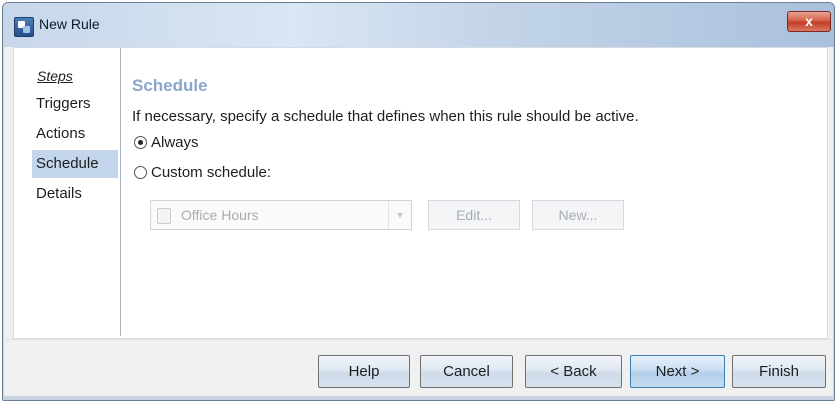 Image resolution: width=837 pixels, height=403 pixels. Describe the element at coordinates (164, 216) in the screenshot. I see `schedule-icon` at that location.